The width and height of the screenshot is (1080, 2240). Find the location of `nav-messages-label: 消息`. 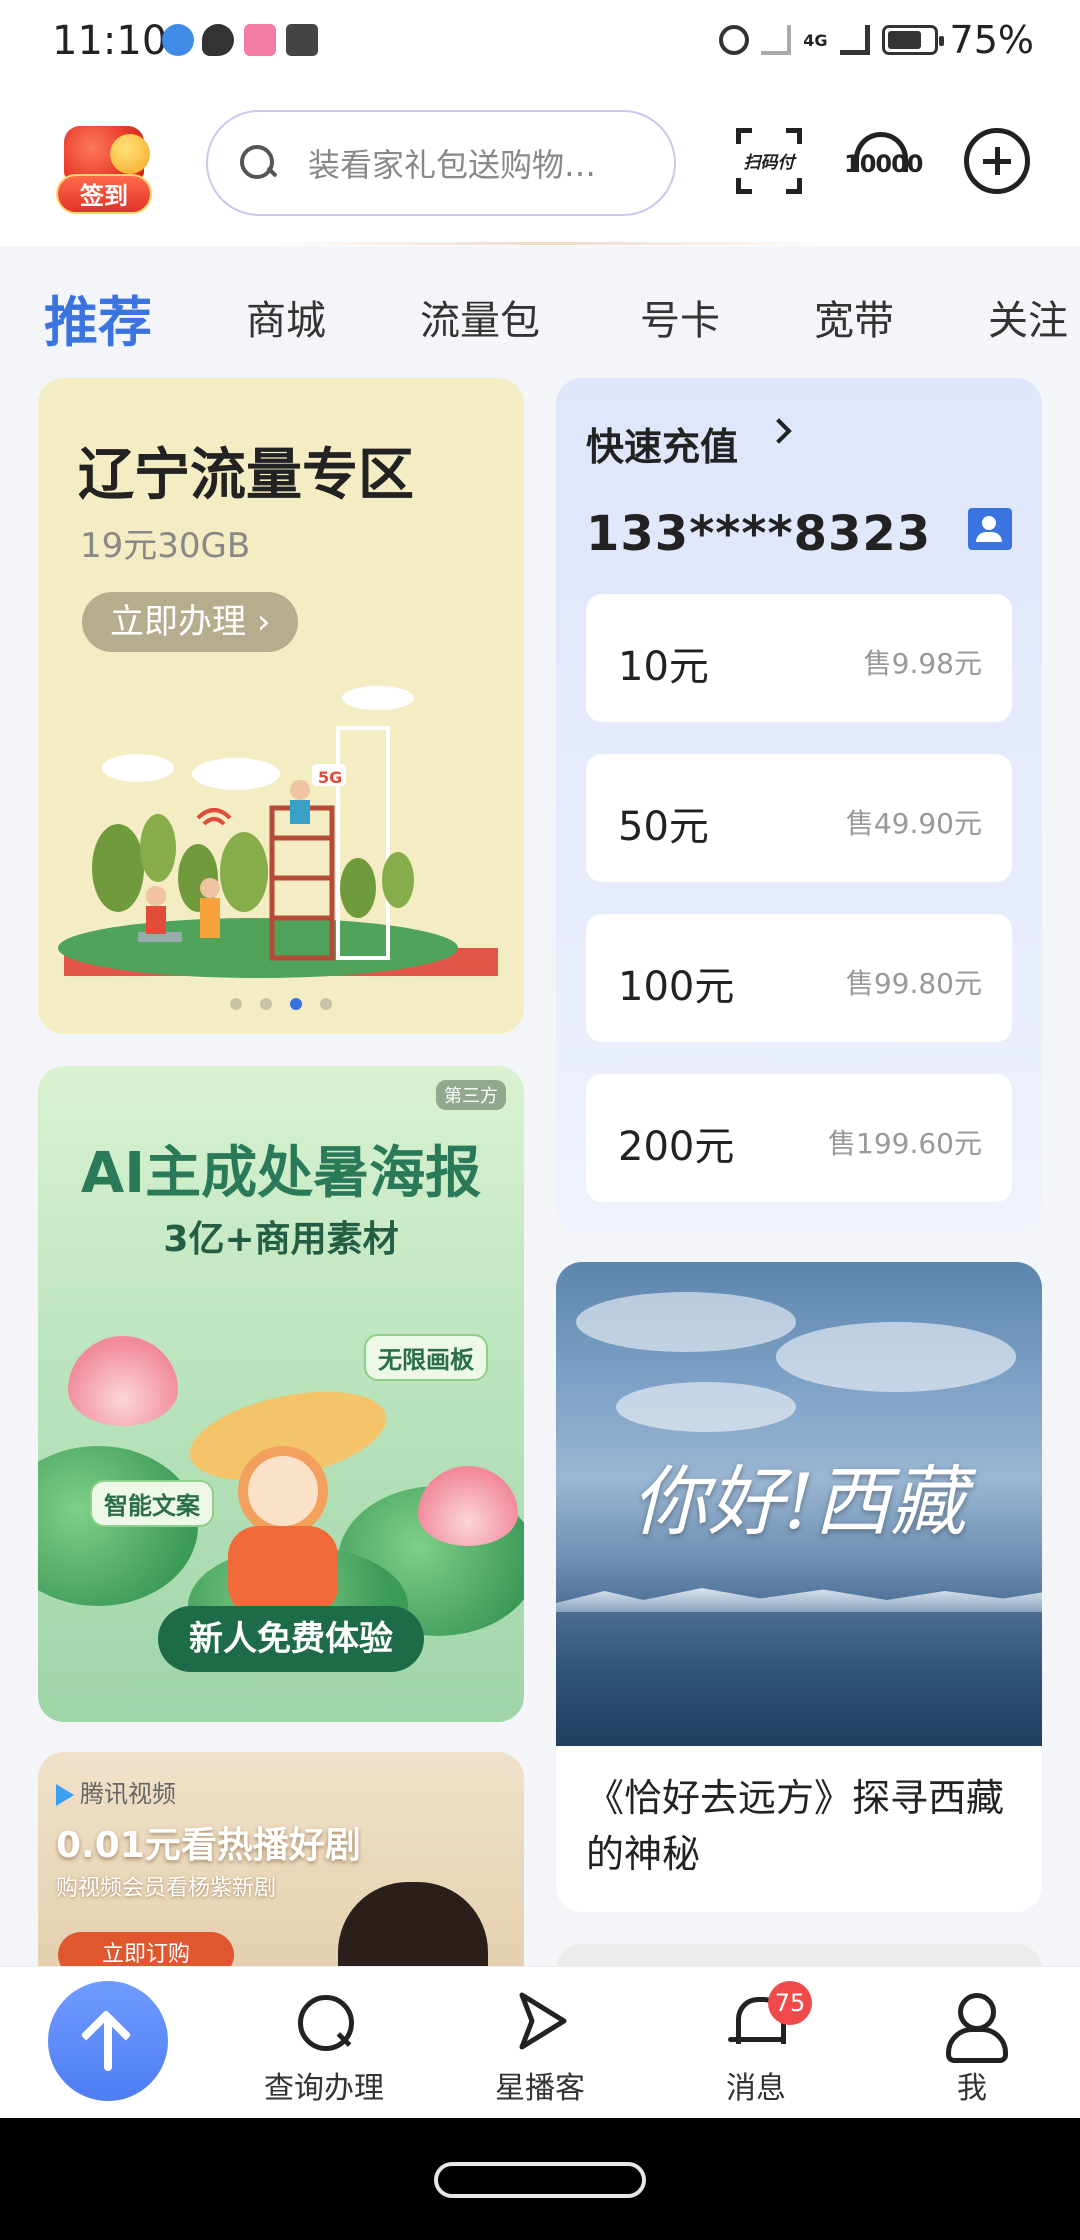

nav-messages-label: 消息 is located at coordinates (756, 2088).